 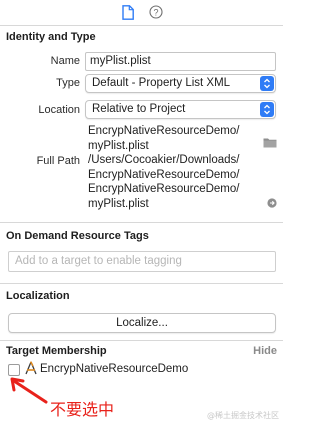 What do you see at coordinates (29, 392) in the screenshot?
I see `annotation-arrow-icon` at bounding box center [29, 392].